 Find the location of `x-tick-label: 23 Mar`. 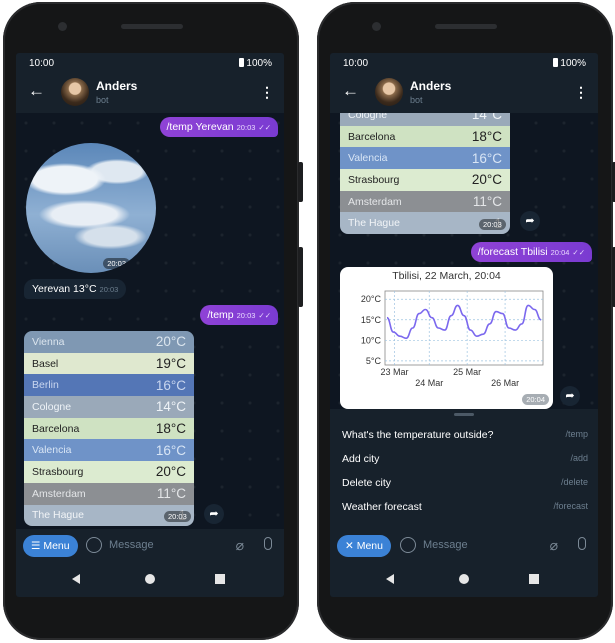

x-tick-label: 23 Mar is located at coordinates (394, 372).